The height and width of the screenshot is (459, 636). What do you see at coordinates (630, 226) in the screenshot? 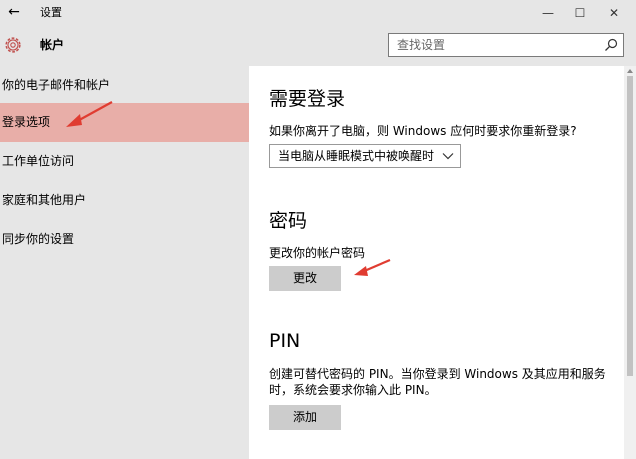
I see `scroll-thumb` at bounding box center [630, 226].